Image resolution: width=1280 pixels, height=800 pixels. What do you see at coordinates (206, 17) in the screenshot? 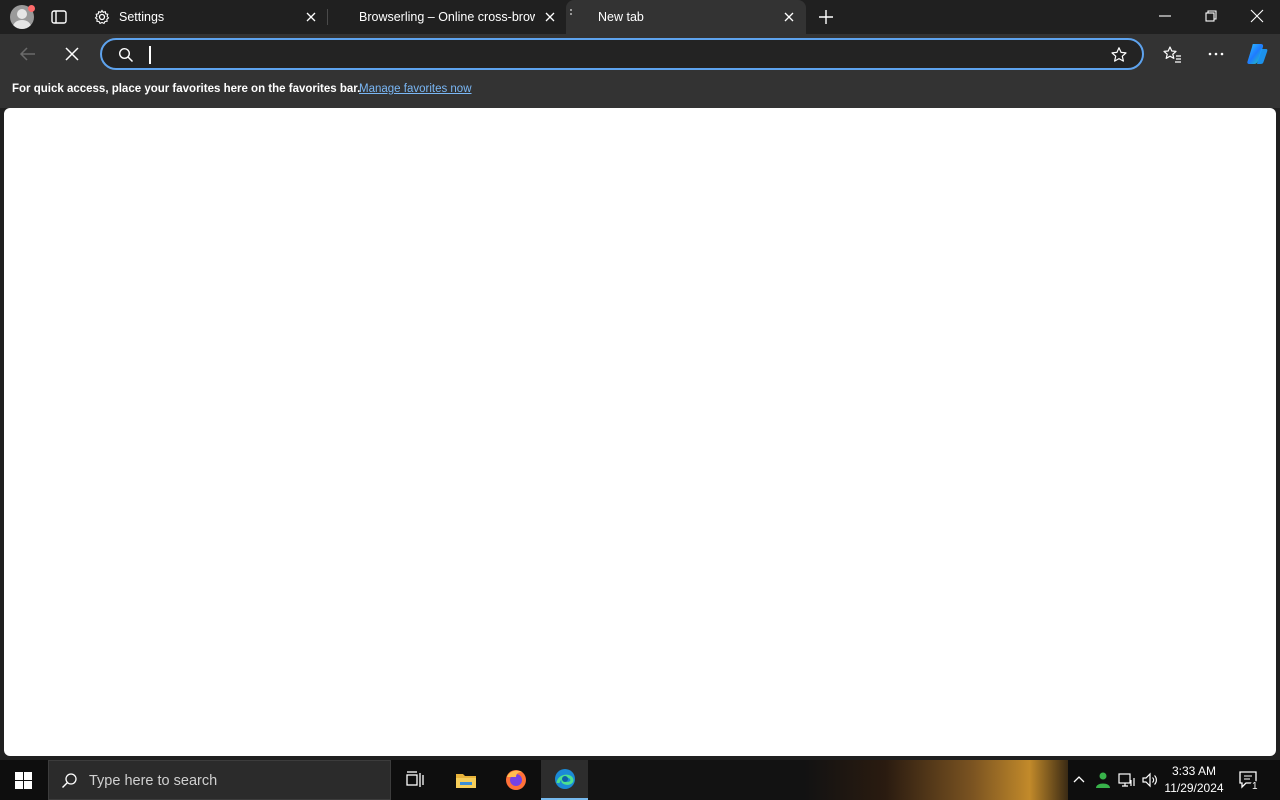
I see `tab-settings: Settings` at bounding box center [206, 17].